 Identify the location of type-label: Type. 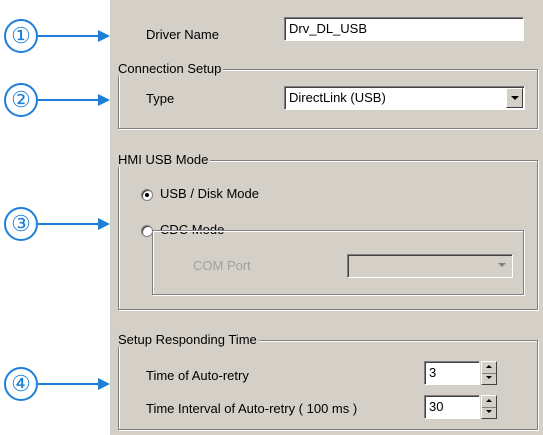
(160, 98).